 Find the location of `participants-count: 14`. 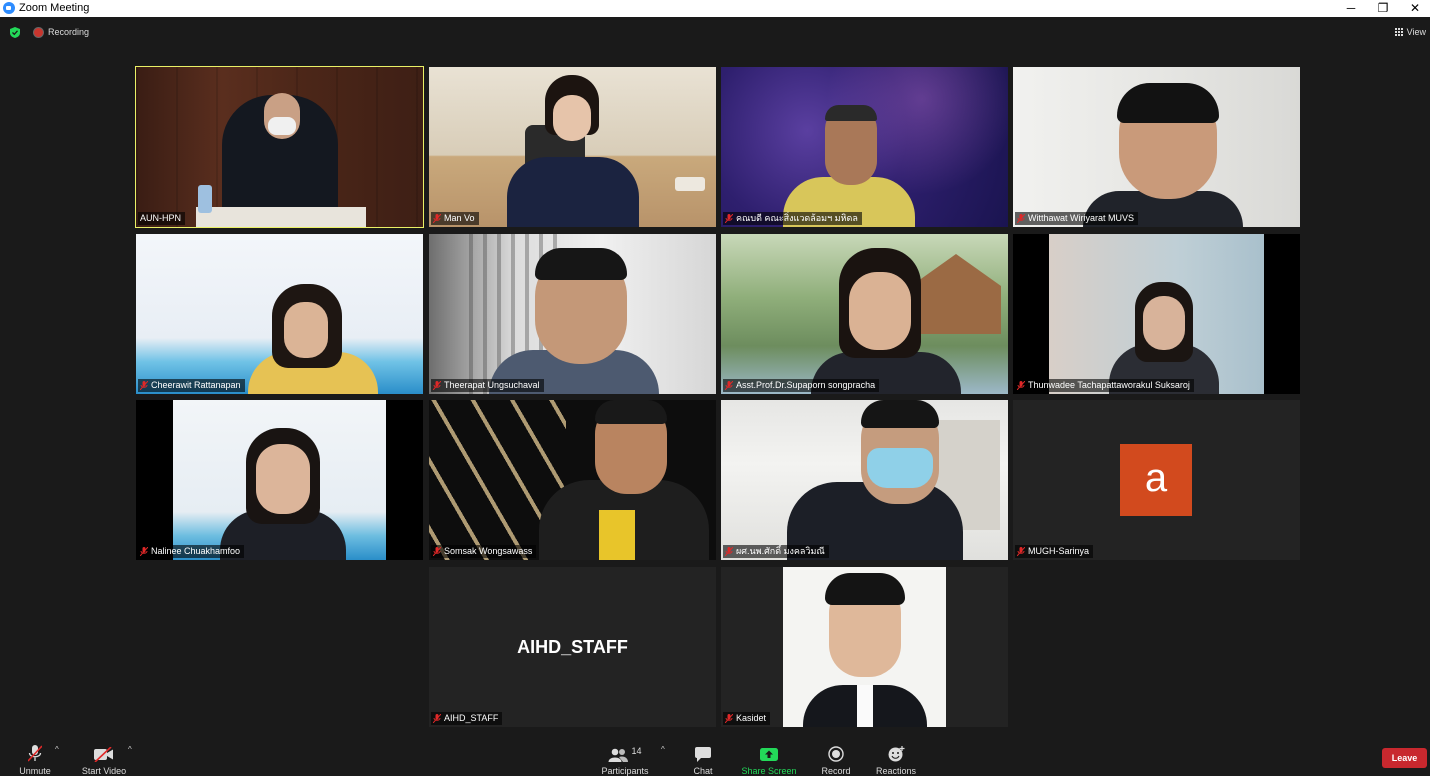

participants-count: 14 is located at coordinates (636, 751).